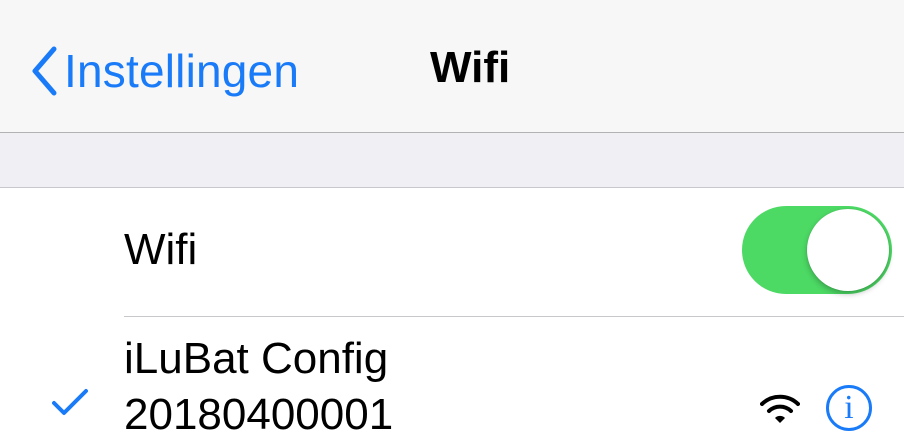 The width and height of the screenshot is (904, 437). I want to click on back-button-label: Instellingen, so click(182, 71).